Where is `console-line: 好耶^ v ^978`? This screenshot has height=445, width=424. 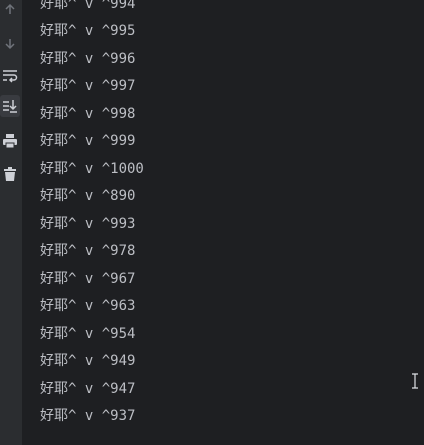 console-line: 好耶^ v ^978 is located at coordinates (88, 251).